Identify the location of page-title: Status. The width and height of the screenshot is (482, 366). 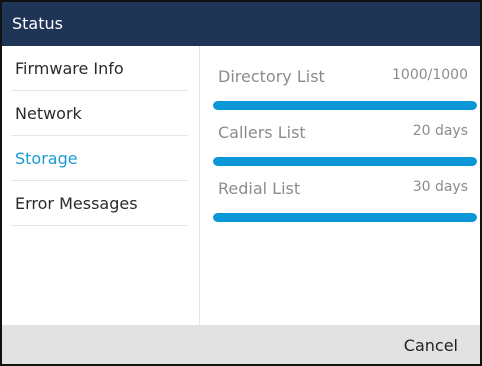
(241, 24).